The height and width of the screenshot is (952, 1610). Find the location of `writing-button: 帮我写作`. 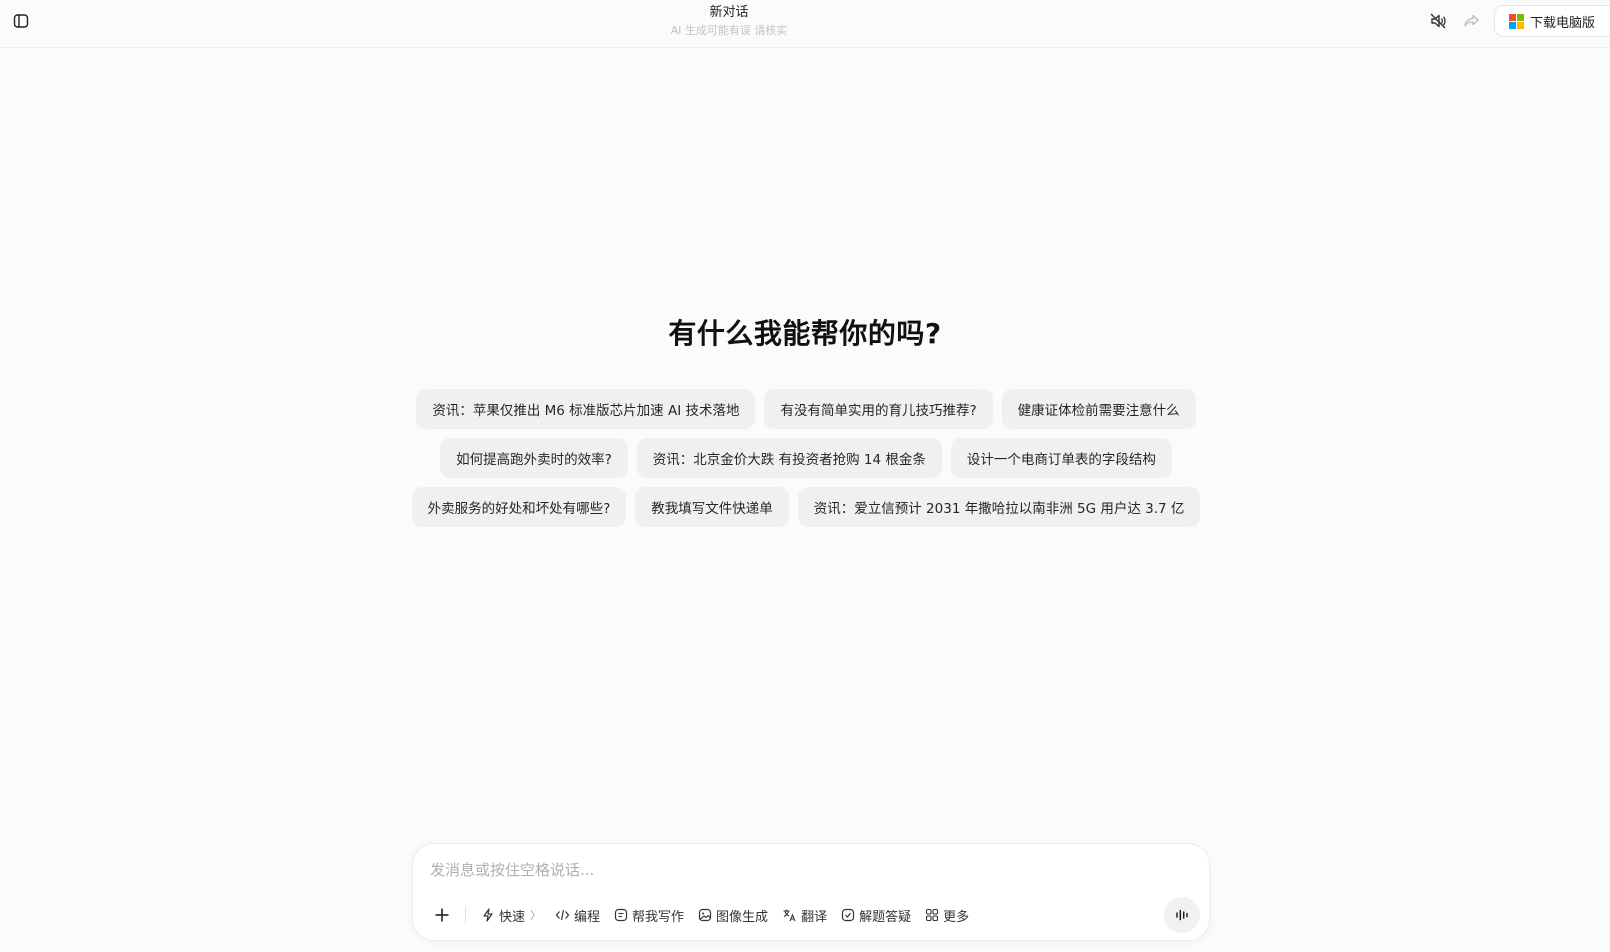

writing-button: 帮我写作 is located at coordinates (649, 915).